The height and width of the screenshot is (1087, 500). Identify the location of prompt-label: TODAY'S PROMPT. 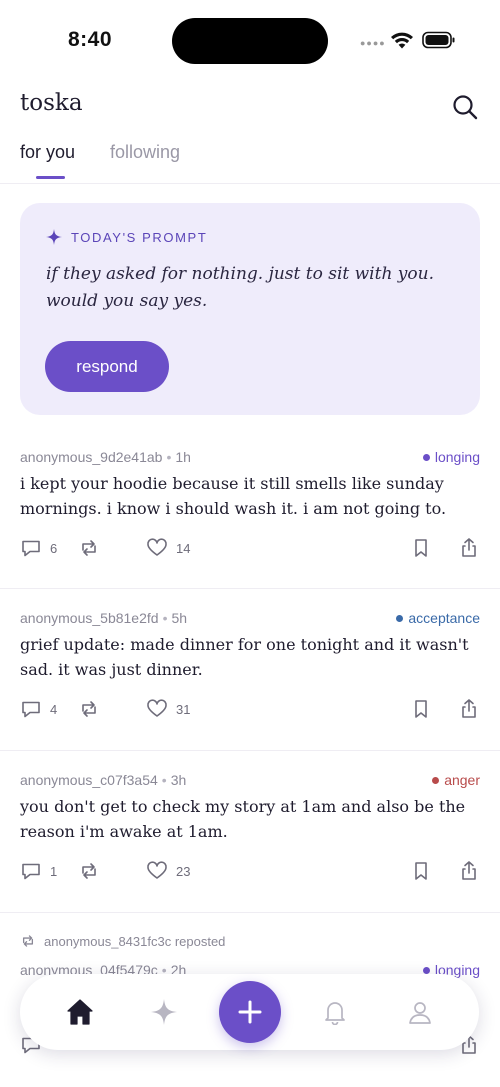
(139, 237).